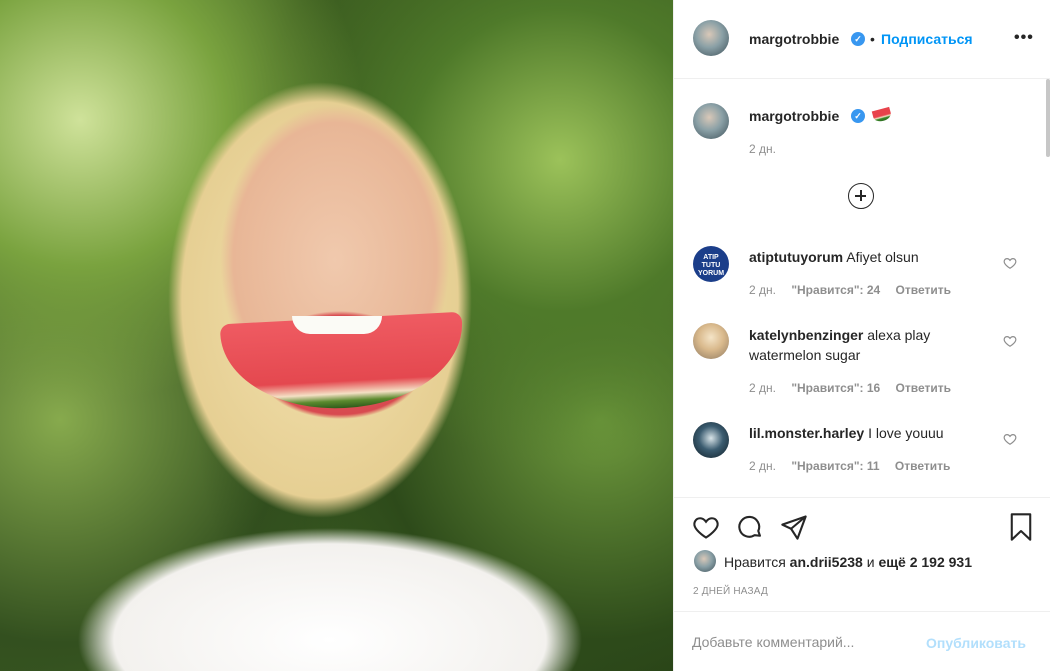 The width and height of the screenshot is (1050, 671). I want to click on likes-count: ещё 2 192 931, so click(925, 562).